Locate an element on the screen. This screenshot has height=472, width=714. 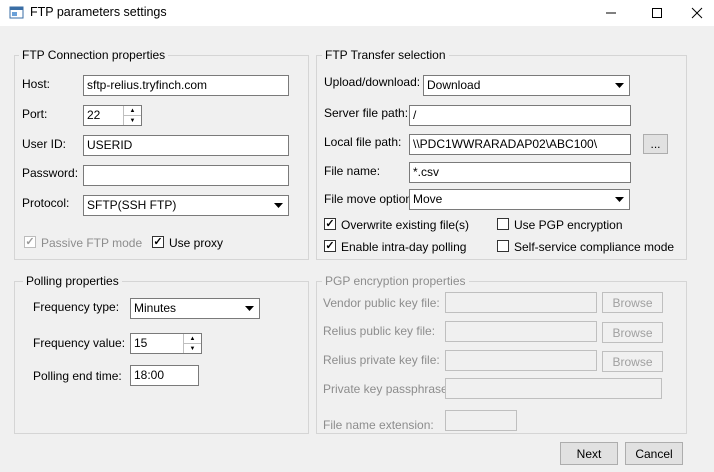
pgp-group-title: PGP encryption properties is located at coordinates (395, 281).